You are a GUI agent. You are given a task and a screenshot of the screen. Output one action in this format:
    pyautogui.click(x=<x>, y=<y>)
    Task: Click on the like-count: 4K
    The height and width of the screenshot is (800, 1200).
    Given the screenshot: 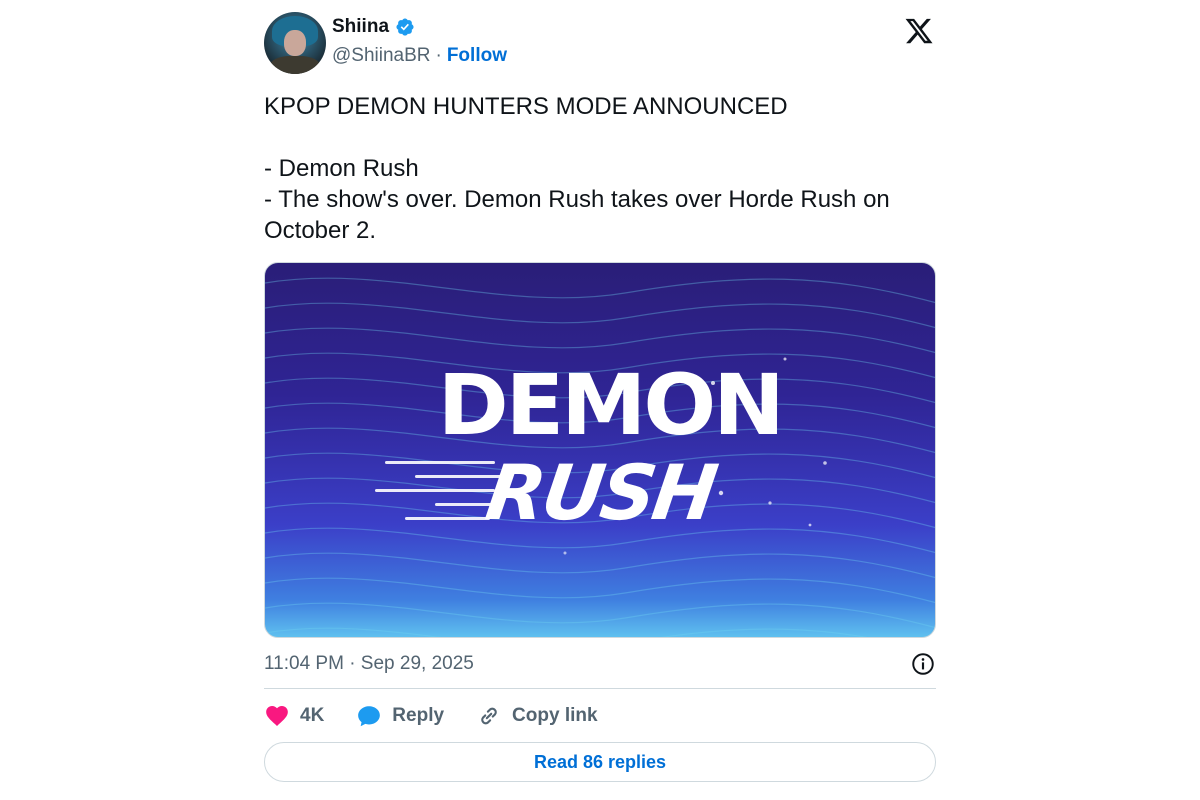 What is the action you would take?
    pyautogui.click(x=312, y=715)
    